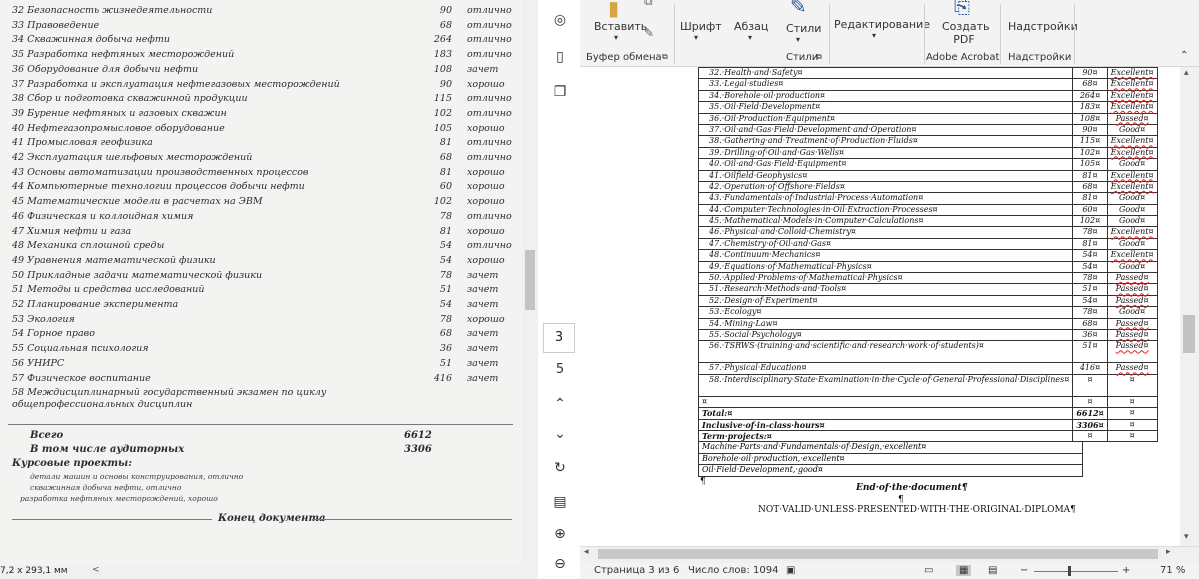 This screenshot has height=579, width=1199. I want to click on hours-cell: 183¤, so click(1090, 107).